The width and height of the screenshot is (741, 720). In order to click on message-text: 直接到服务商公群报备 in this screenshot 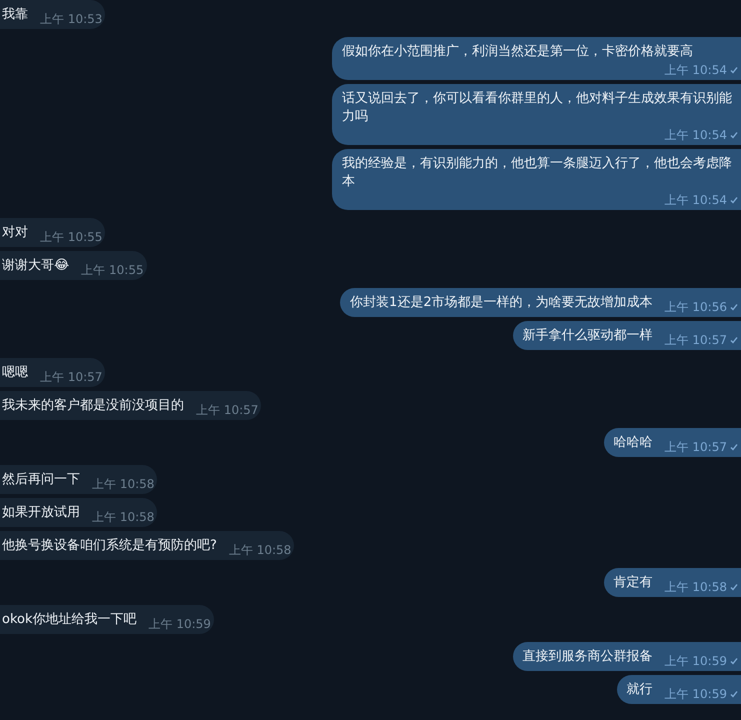, I will do `click(587, 657)`.